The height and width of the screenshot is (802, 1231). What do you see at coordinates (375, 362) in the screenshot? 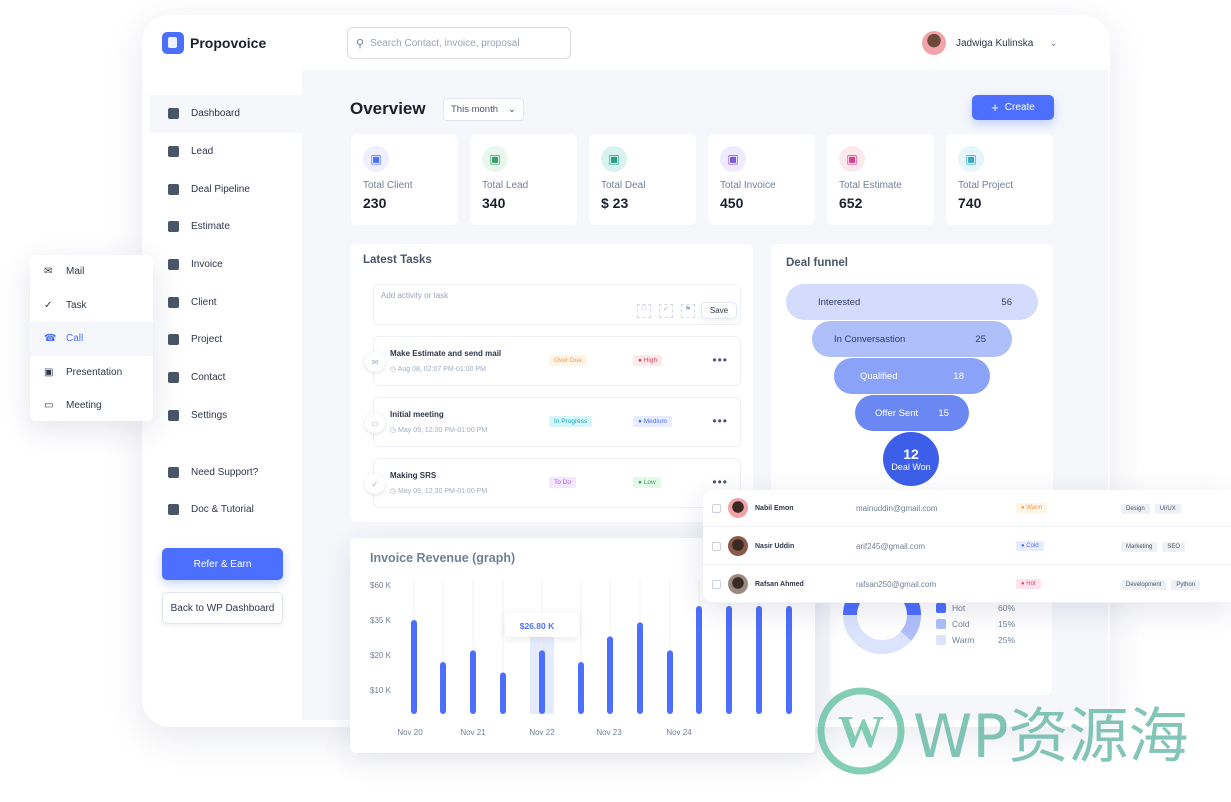
I see `mail-icon: ✉` at bounding box center [375, 362].